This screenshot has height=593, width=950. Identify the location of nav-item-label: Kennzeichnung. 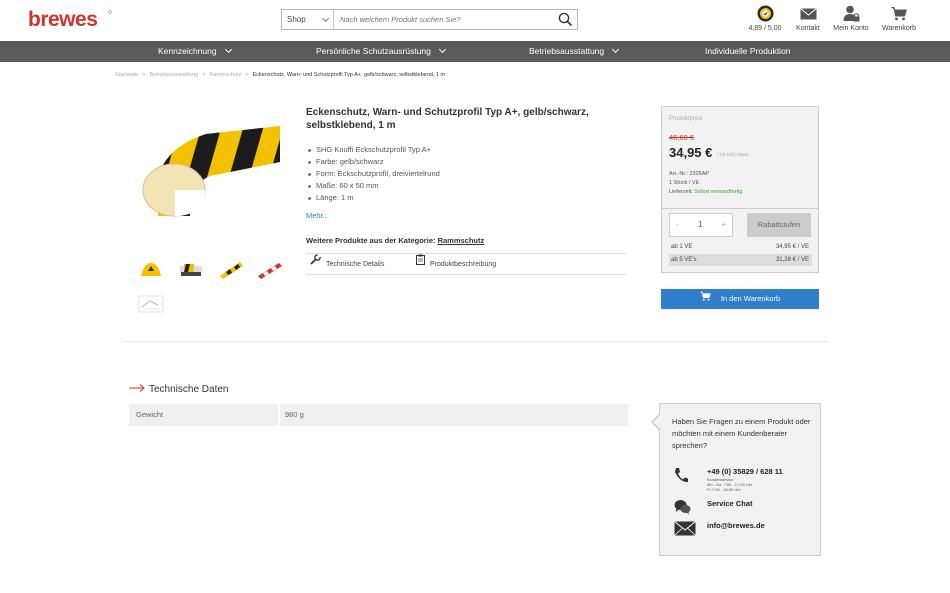
(187, 51).